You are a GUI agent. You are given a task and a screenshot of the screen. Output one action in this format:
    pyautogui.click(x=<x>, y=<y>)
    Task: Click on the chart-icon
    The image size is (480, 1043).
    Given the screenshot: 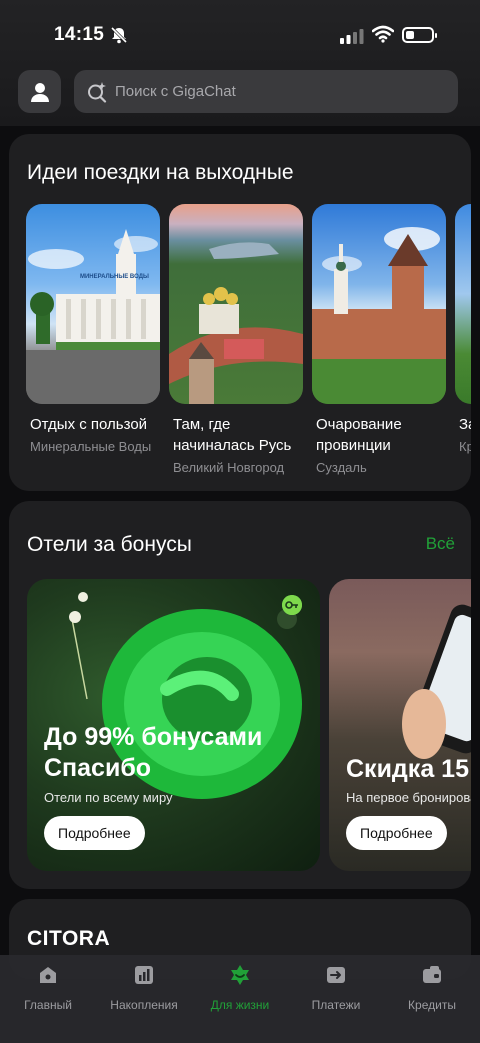 What is the action you would take?
    pyautogui.click(x=144, y=975)
    